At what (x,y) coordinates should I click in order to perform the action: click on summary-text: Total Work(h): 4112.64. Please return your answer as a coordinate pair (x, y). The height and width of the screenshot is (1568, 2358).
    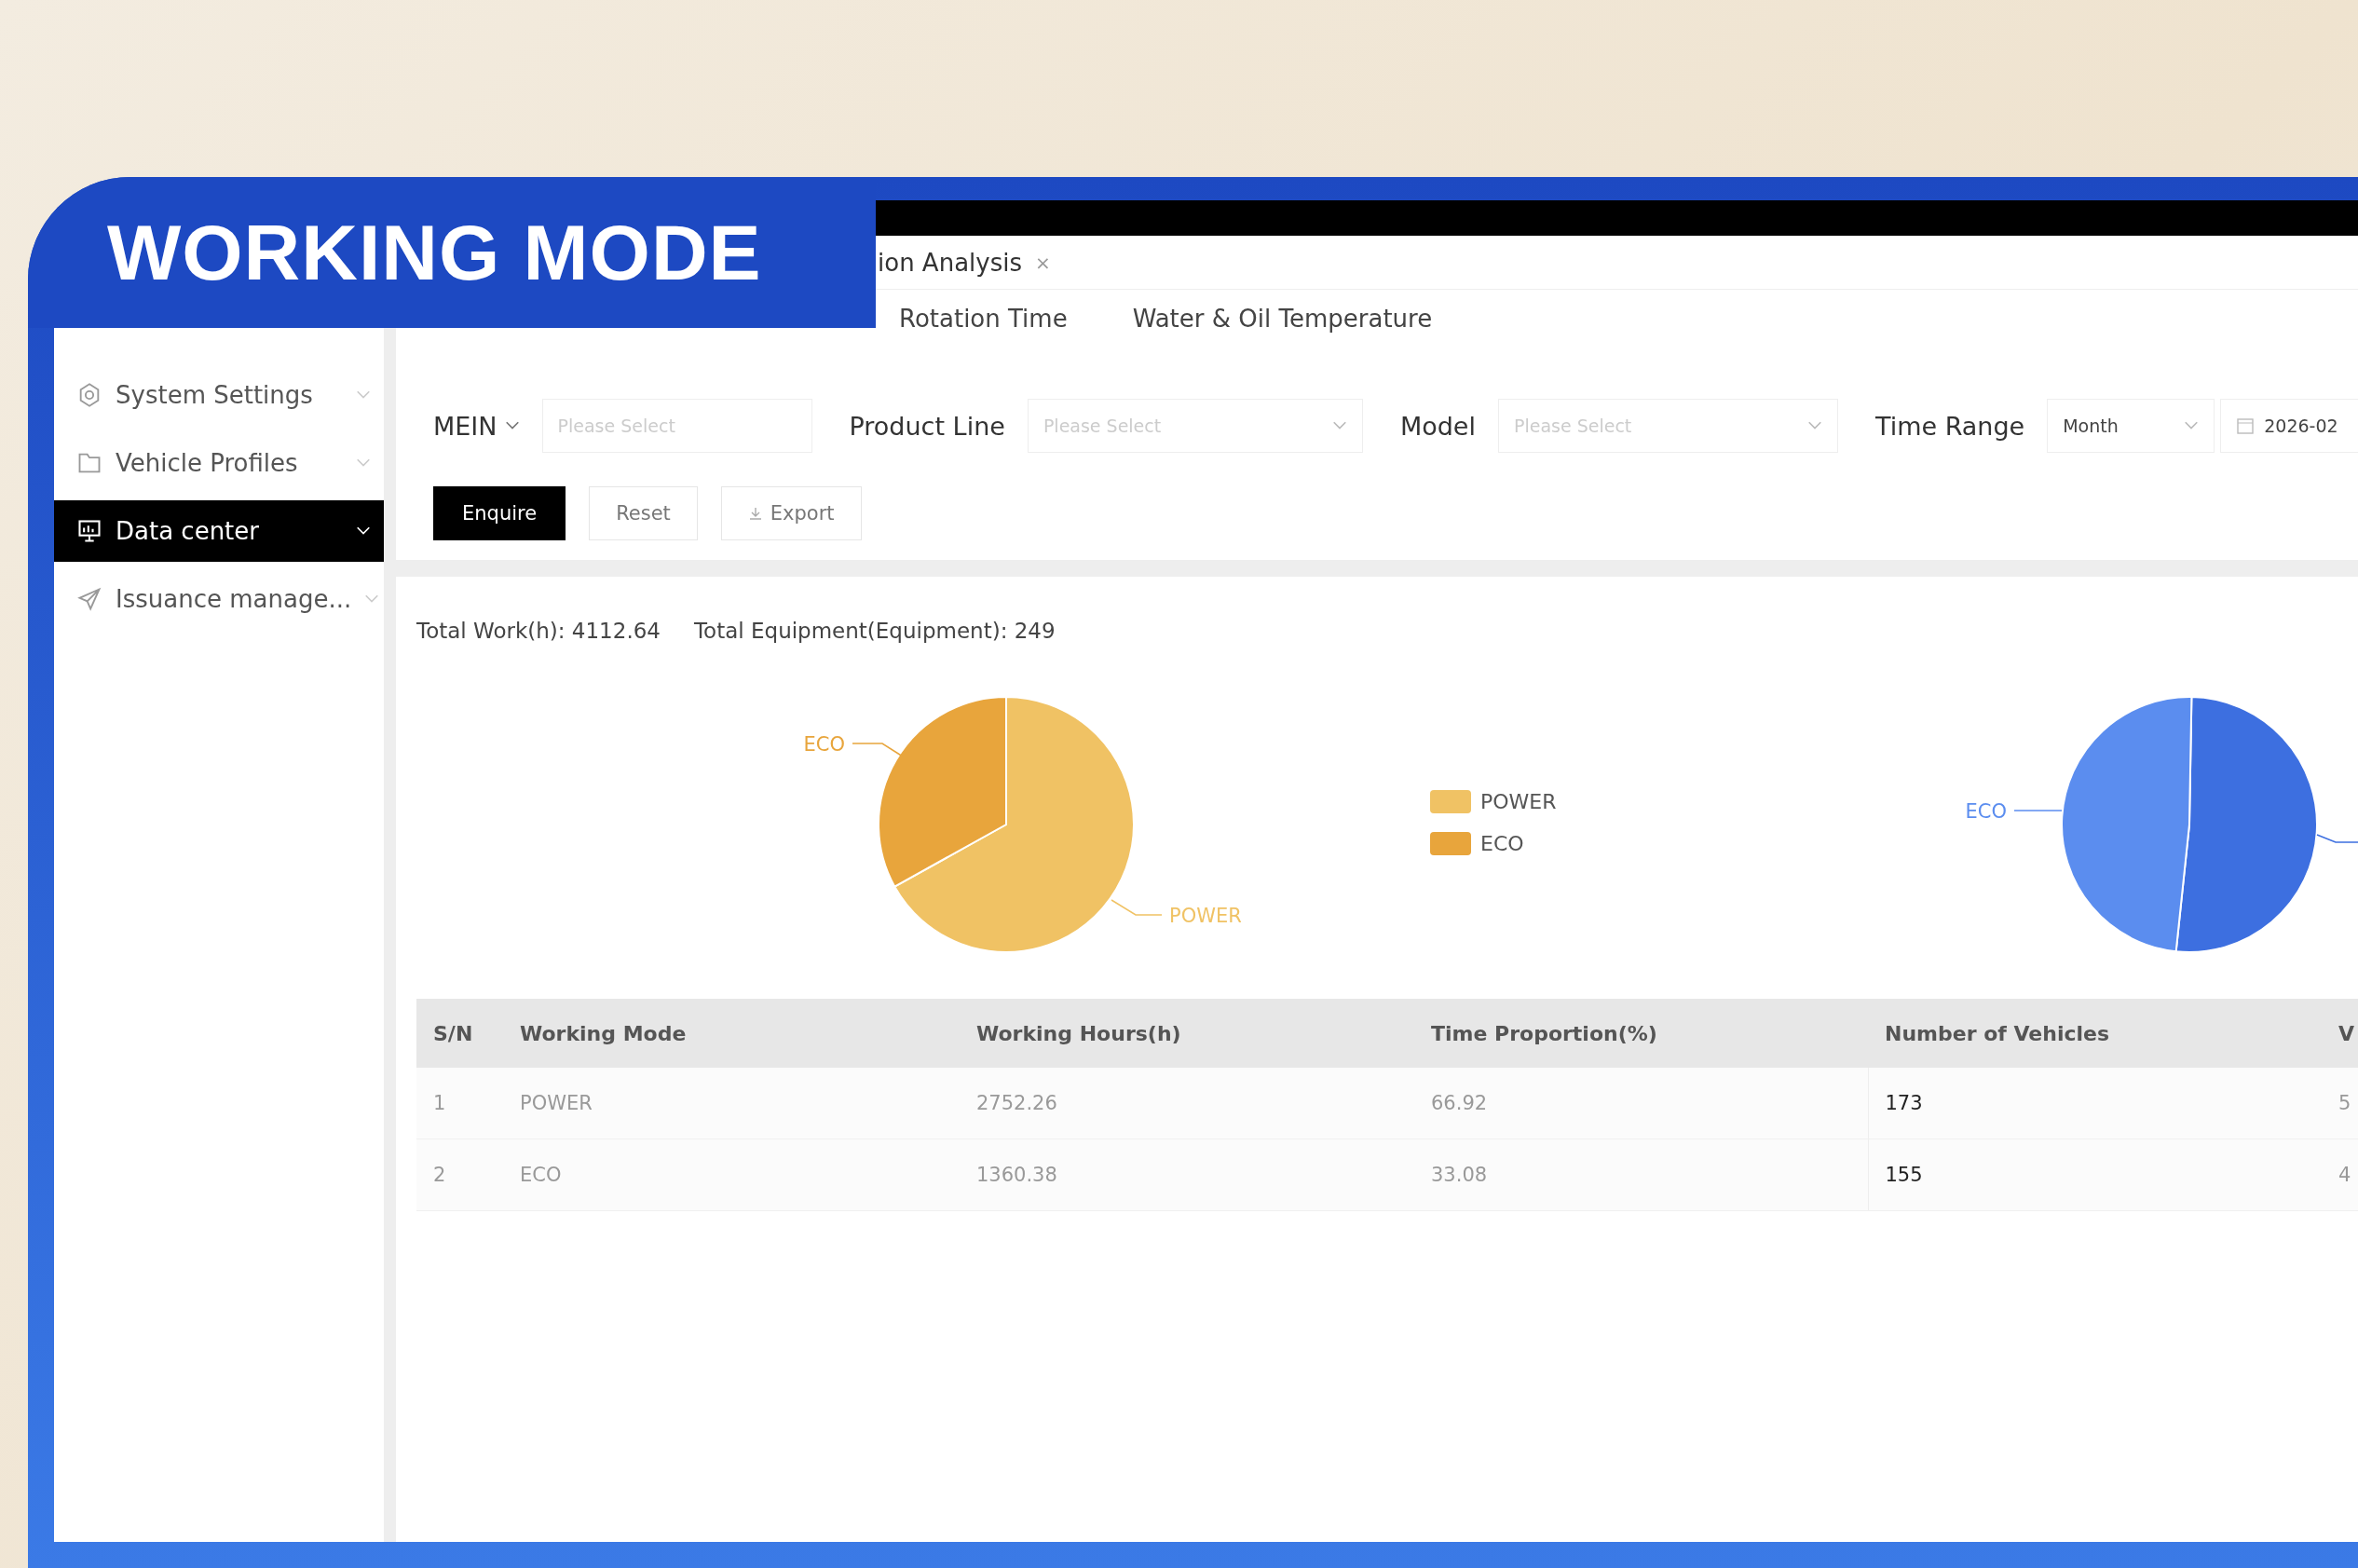
    Looking at the image, I should click on (538, 631).